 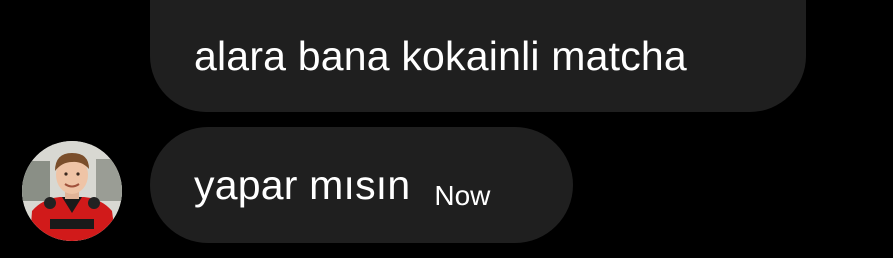 I want to click on message-text: alara bana kokainli matcha, so click(x=440, y=55).